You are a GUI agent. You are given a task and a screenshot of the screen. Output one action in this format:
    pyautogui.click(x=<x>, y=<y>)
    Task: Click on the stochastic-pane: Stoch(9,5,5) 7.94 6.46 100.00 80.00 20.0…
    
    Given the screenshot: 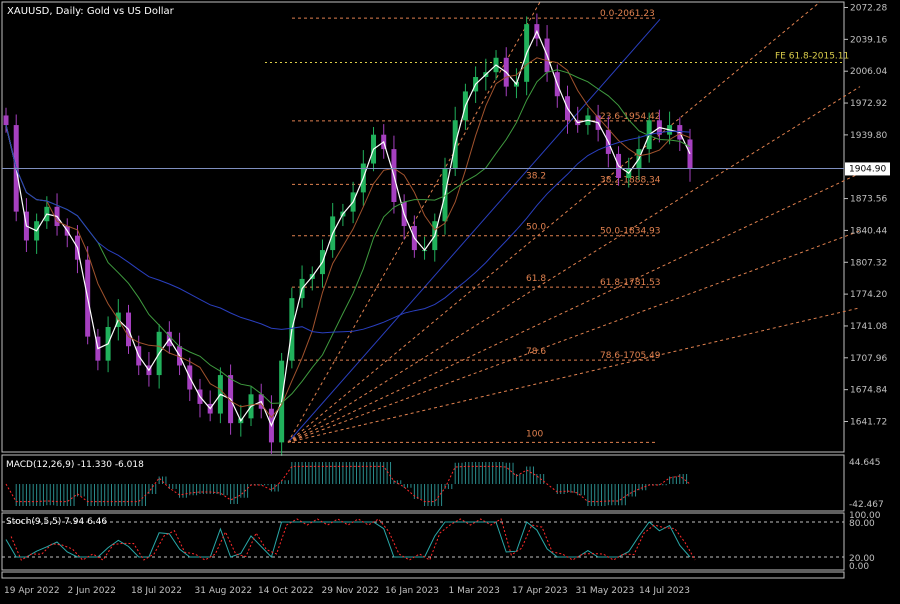 What is the action you would take?
    pyautogui.click(x=441, y=541)
    